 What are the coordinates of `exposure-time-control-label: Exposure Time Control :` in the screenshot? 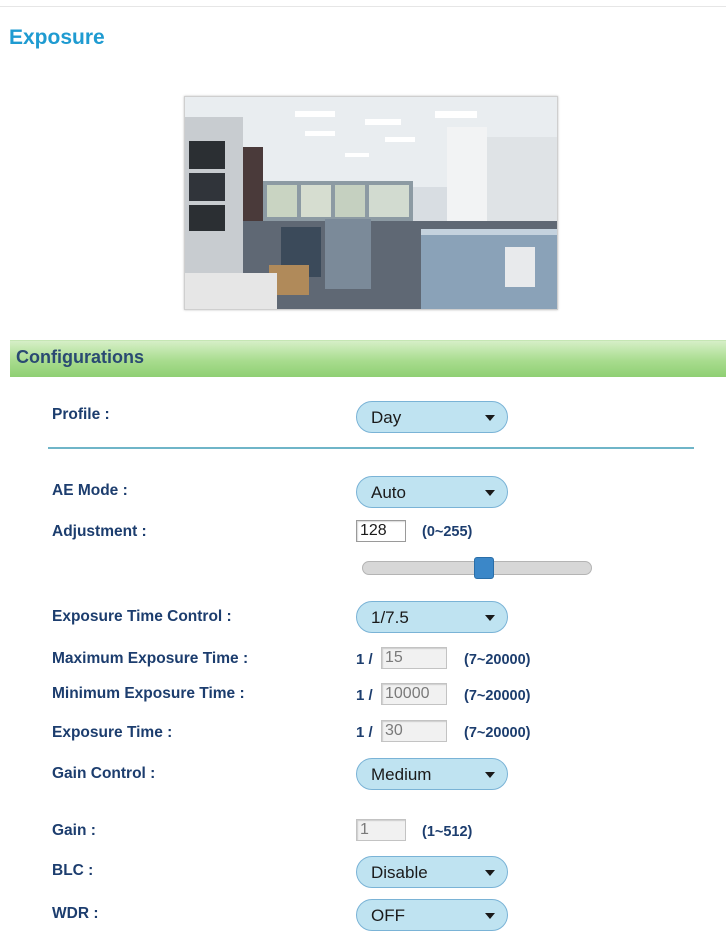 It's located at (142, 616).